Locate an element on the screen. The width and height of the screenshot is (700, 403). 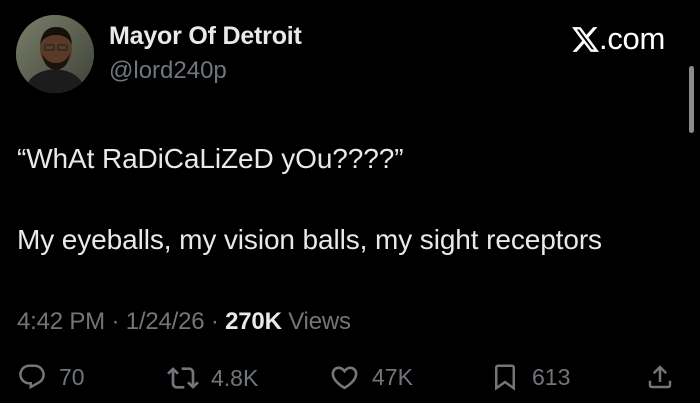
bookmark-icon is located at coordinates (505, 377).